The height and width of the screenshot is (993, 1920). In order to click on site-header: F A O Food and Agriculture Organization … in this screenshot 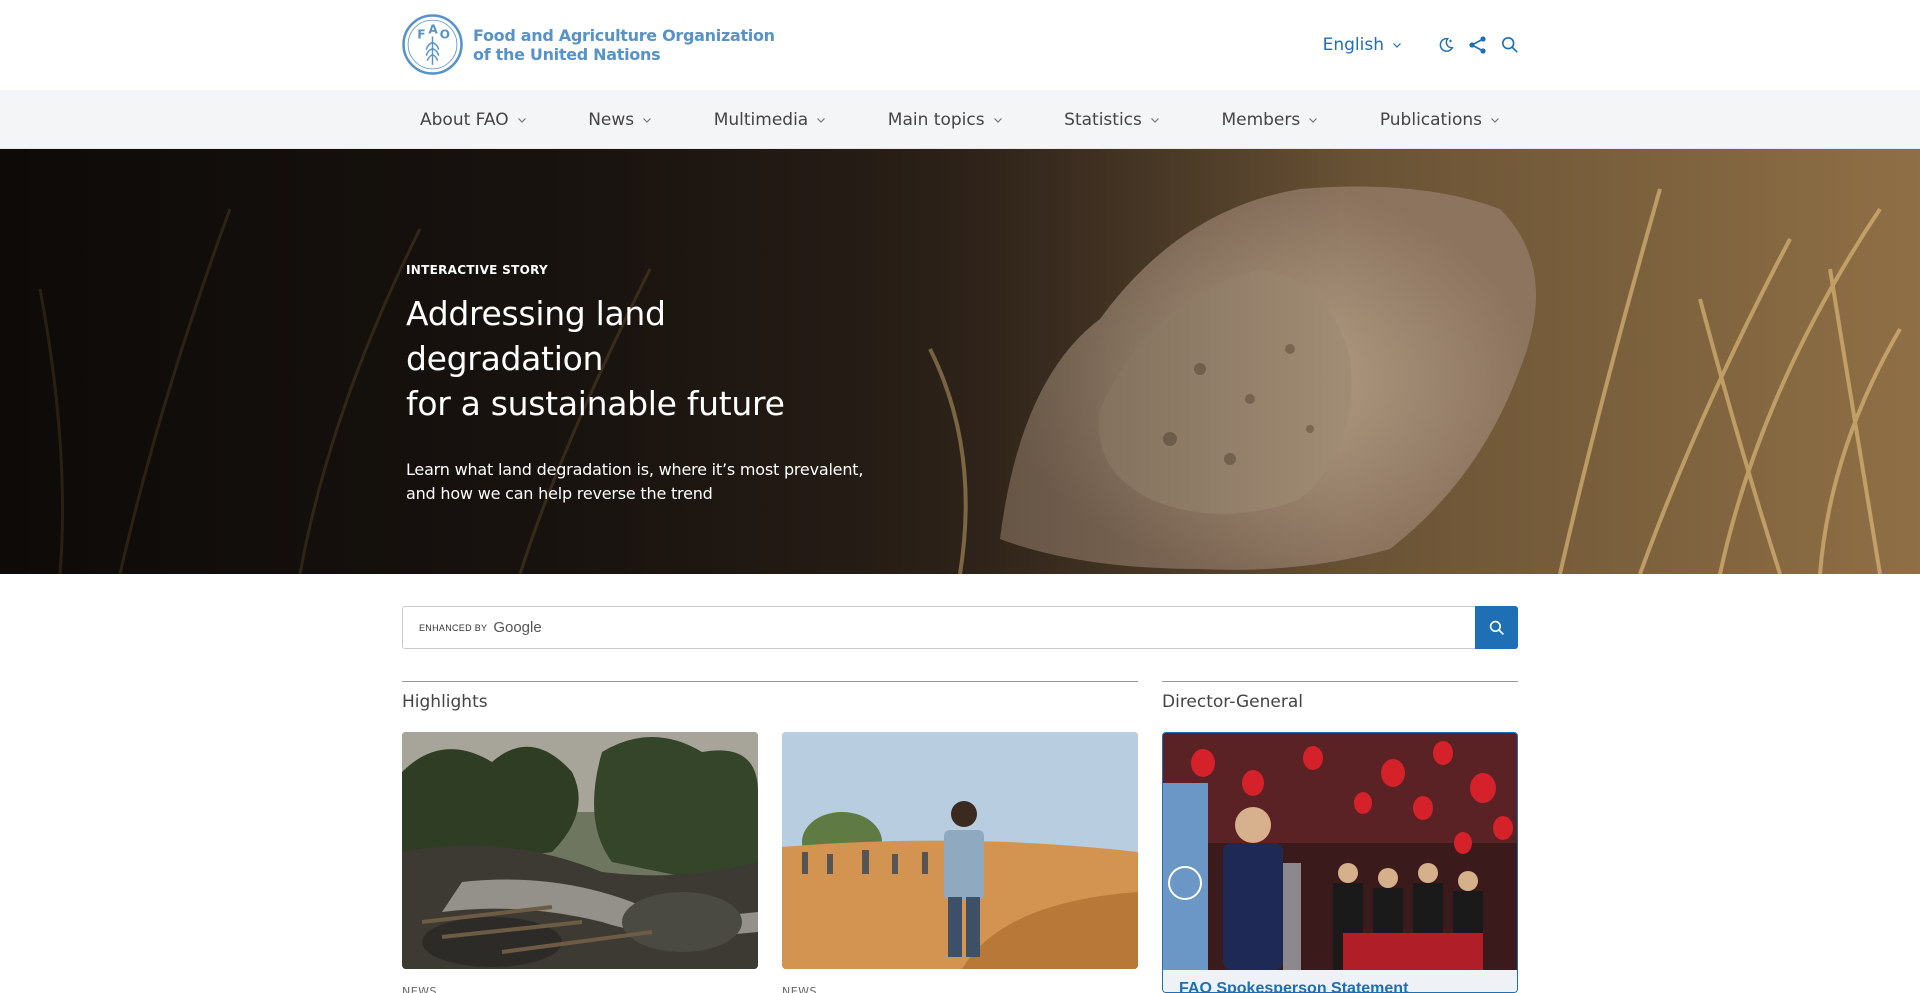, I will do `click(960, 45)`.